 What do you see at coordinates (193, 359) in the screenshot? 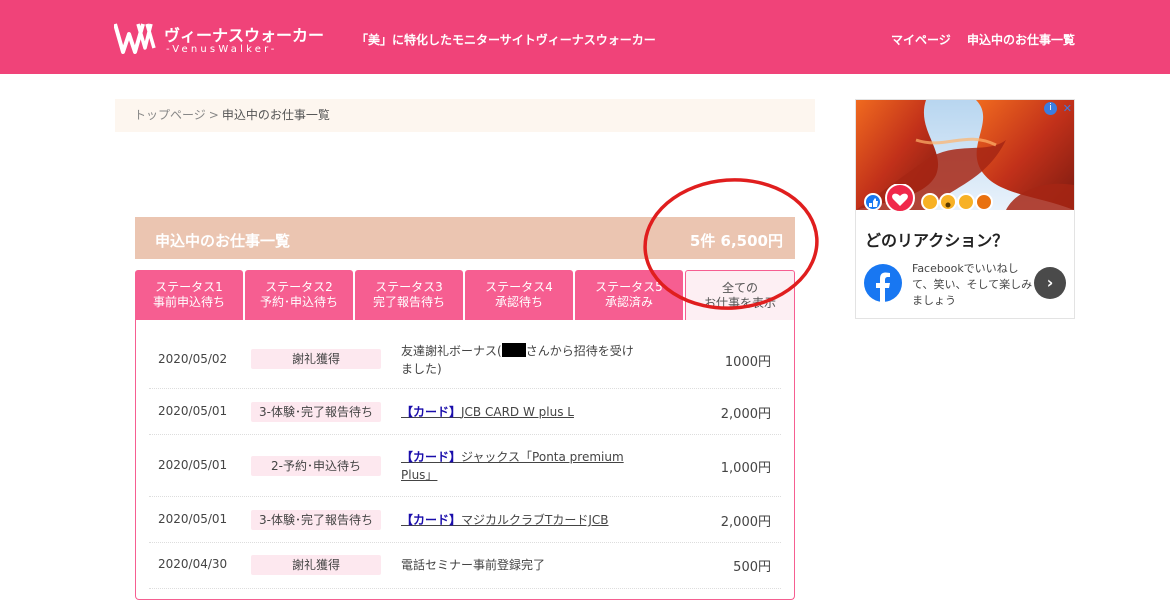
I see `job-date: 2020/05/02` at bounding box center [193, 359].